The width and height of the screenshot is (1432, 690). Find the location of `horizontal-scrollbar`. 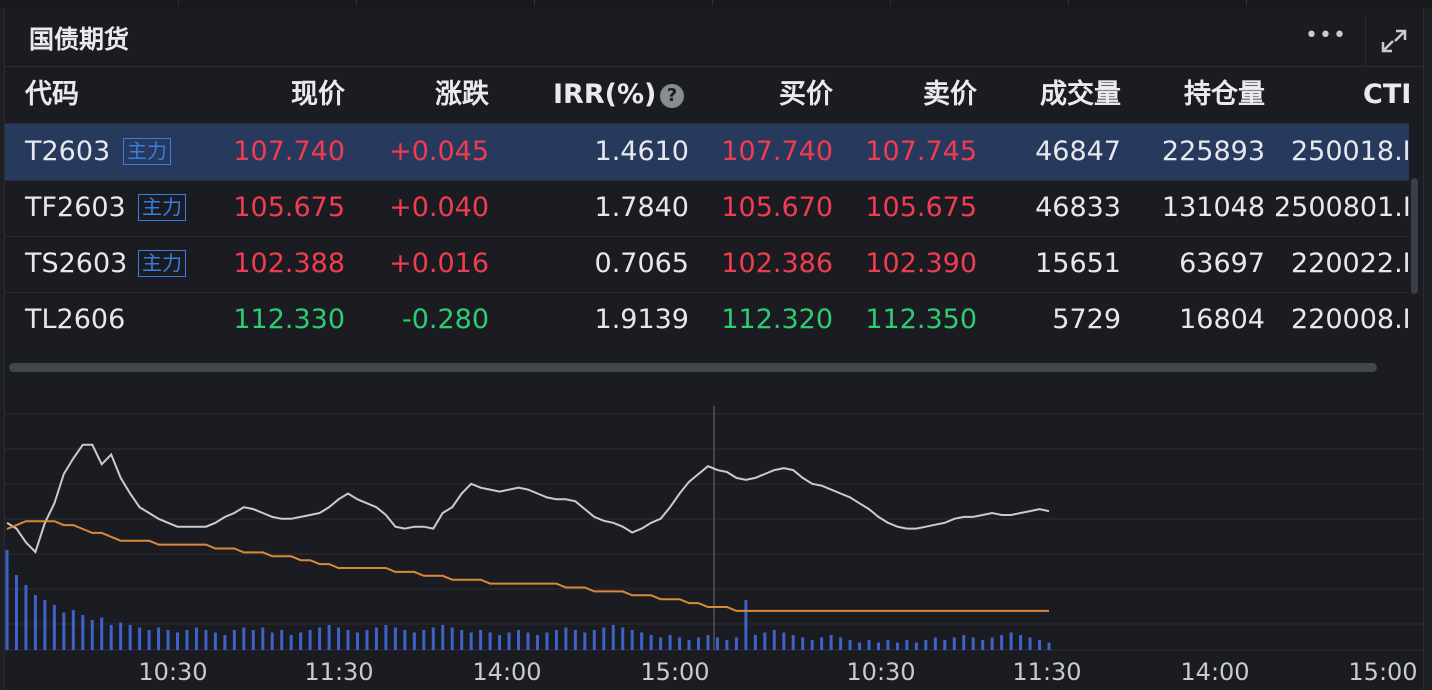

horizontal-scrollbar is located at coordinates (693, 367).